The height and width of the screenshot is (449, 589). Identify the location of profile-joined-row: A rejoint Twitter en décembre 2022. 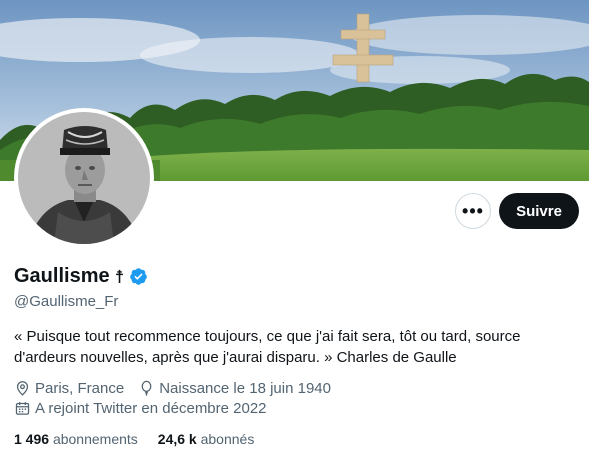
(147, 408).